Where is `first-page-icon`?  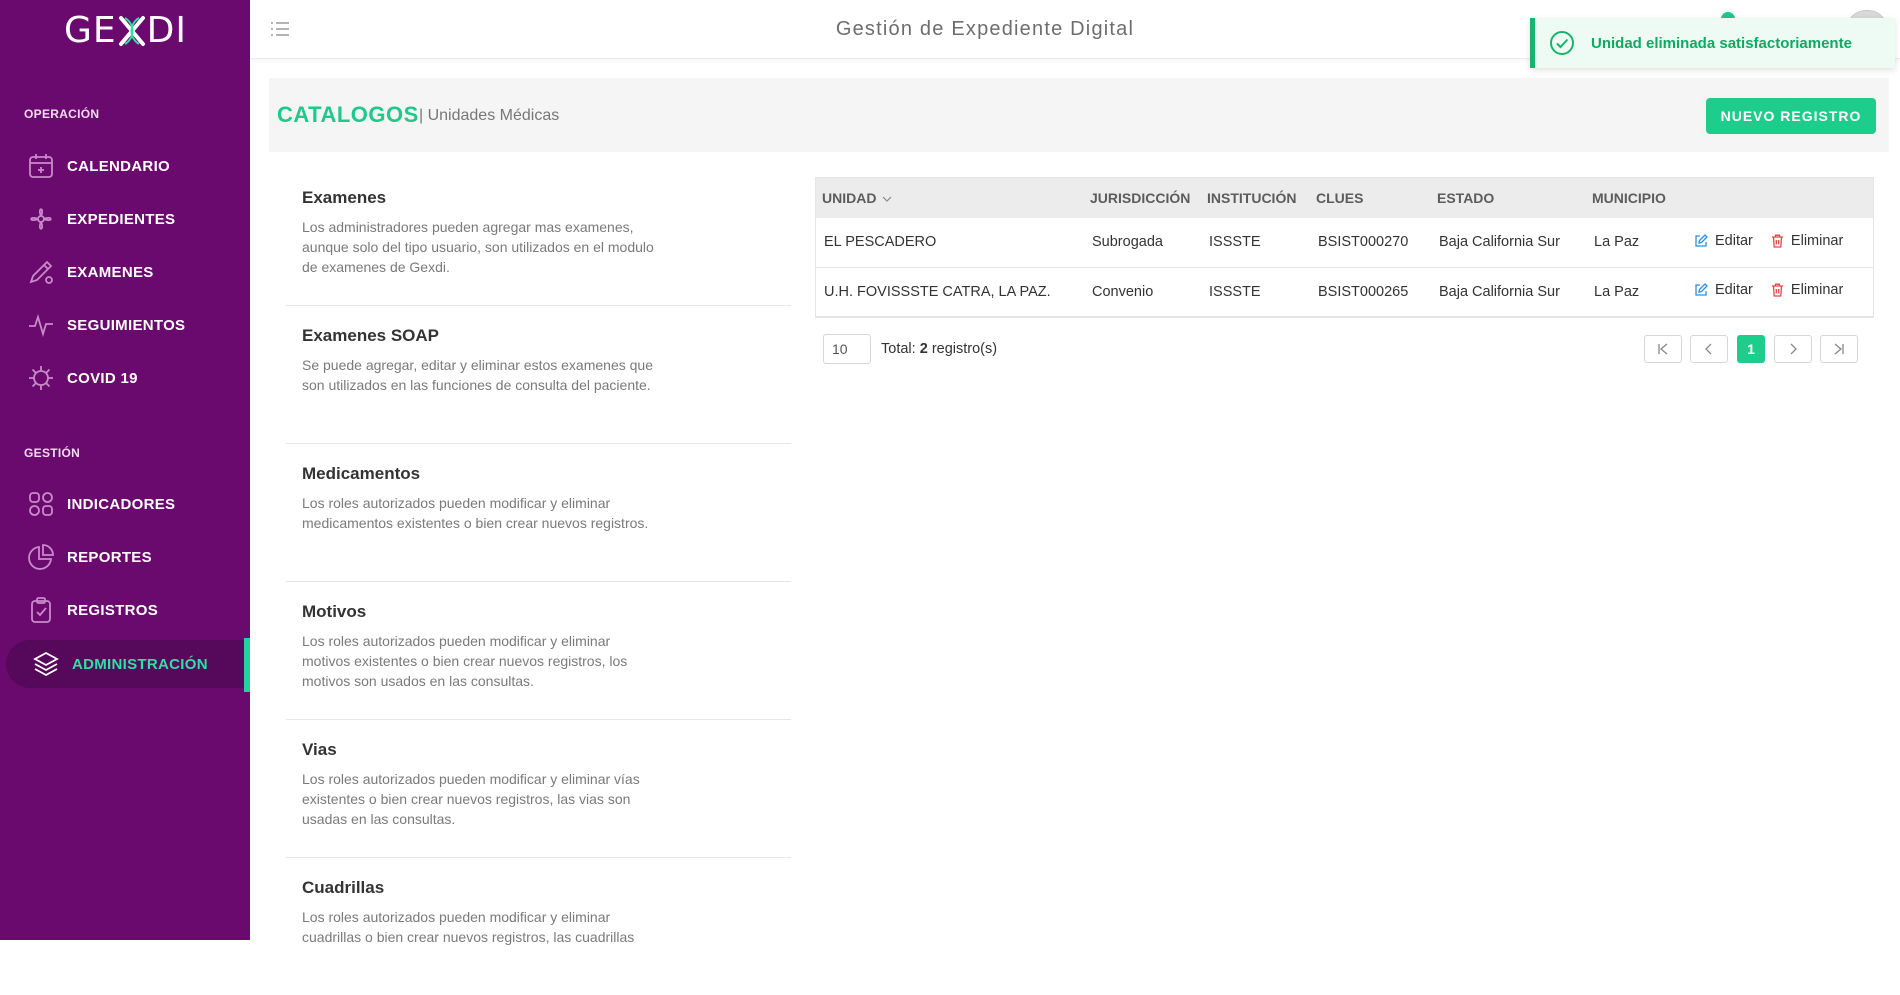 first-page-icon is located at coordinates (1663, 349).